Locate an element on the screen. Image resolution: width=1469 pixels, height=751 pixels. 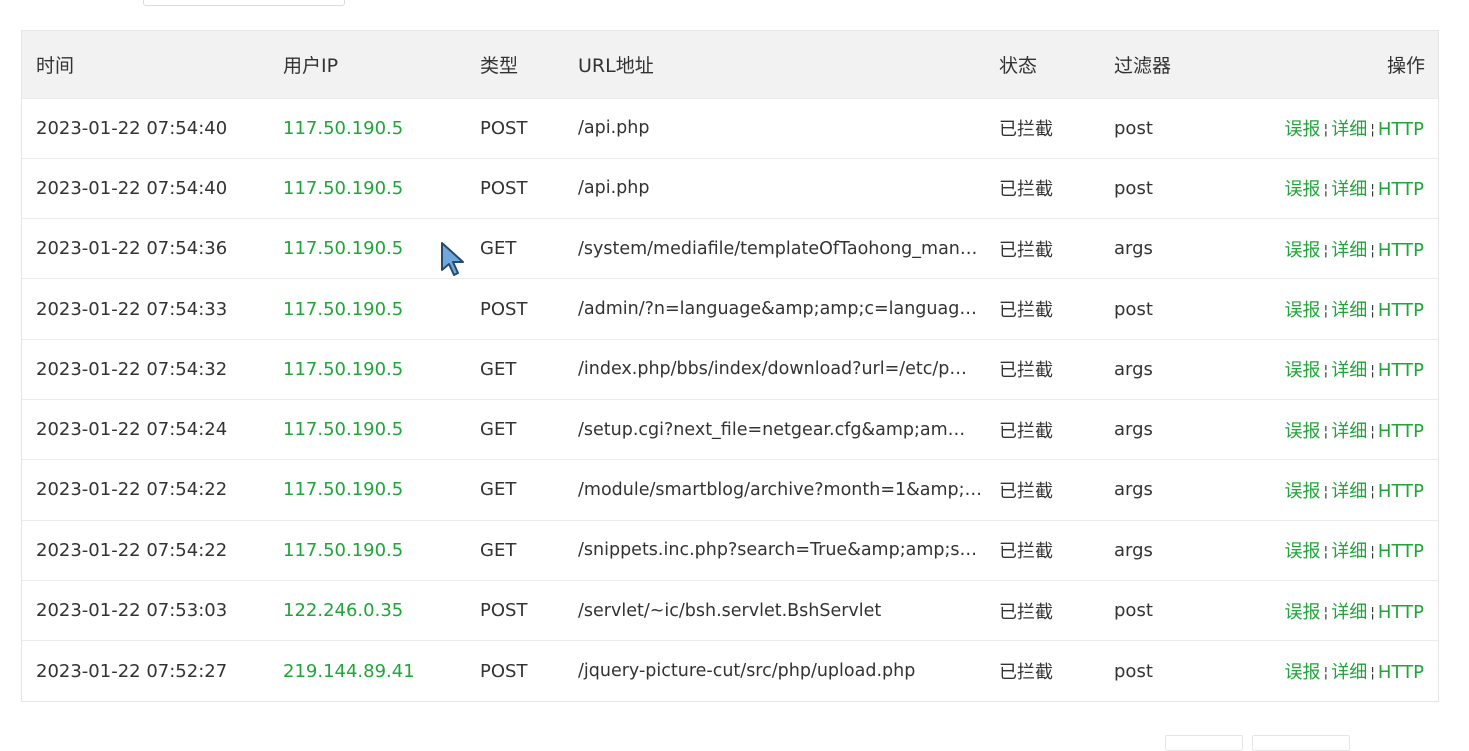
header-type: 类型 is located at coordinates (499, 65).